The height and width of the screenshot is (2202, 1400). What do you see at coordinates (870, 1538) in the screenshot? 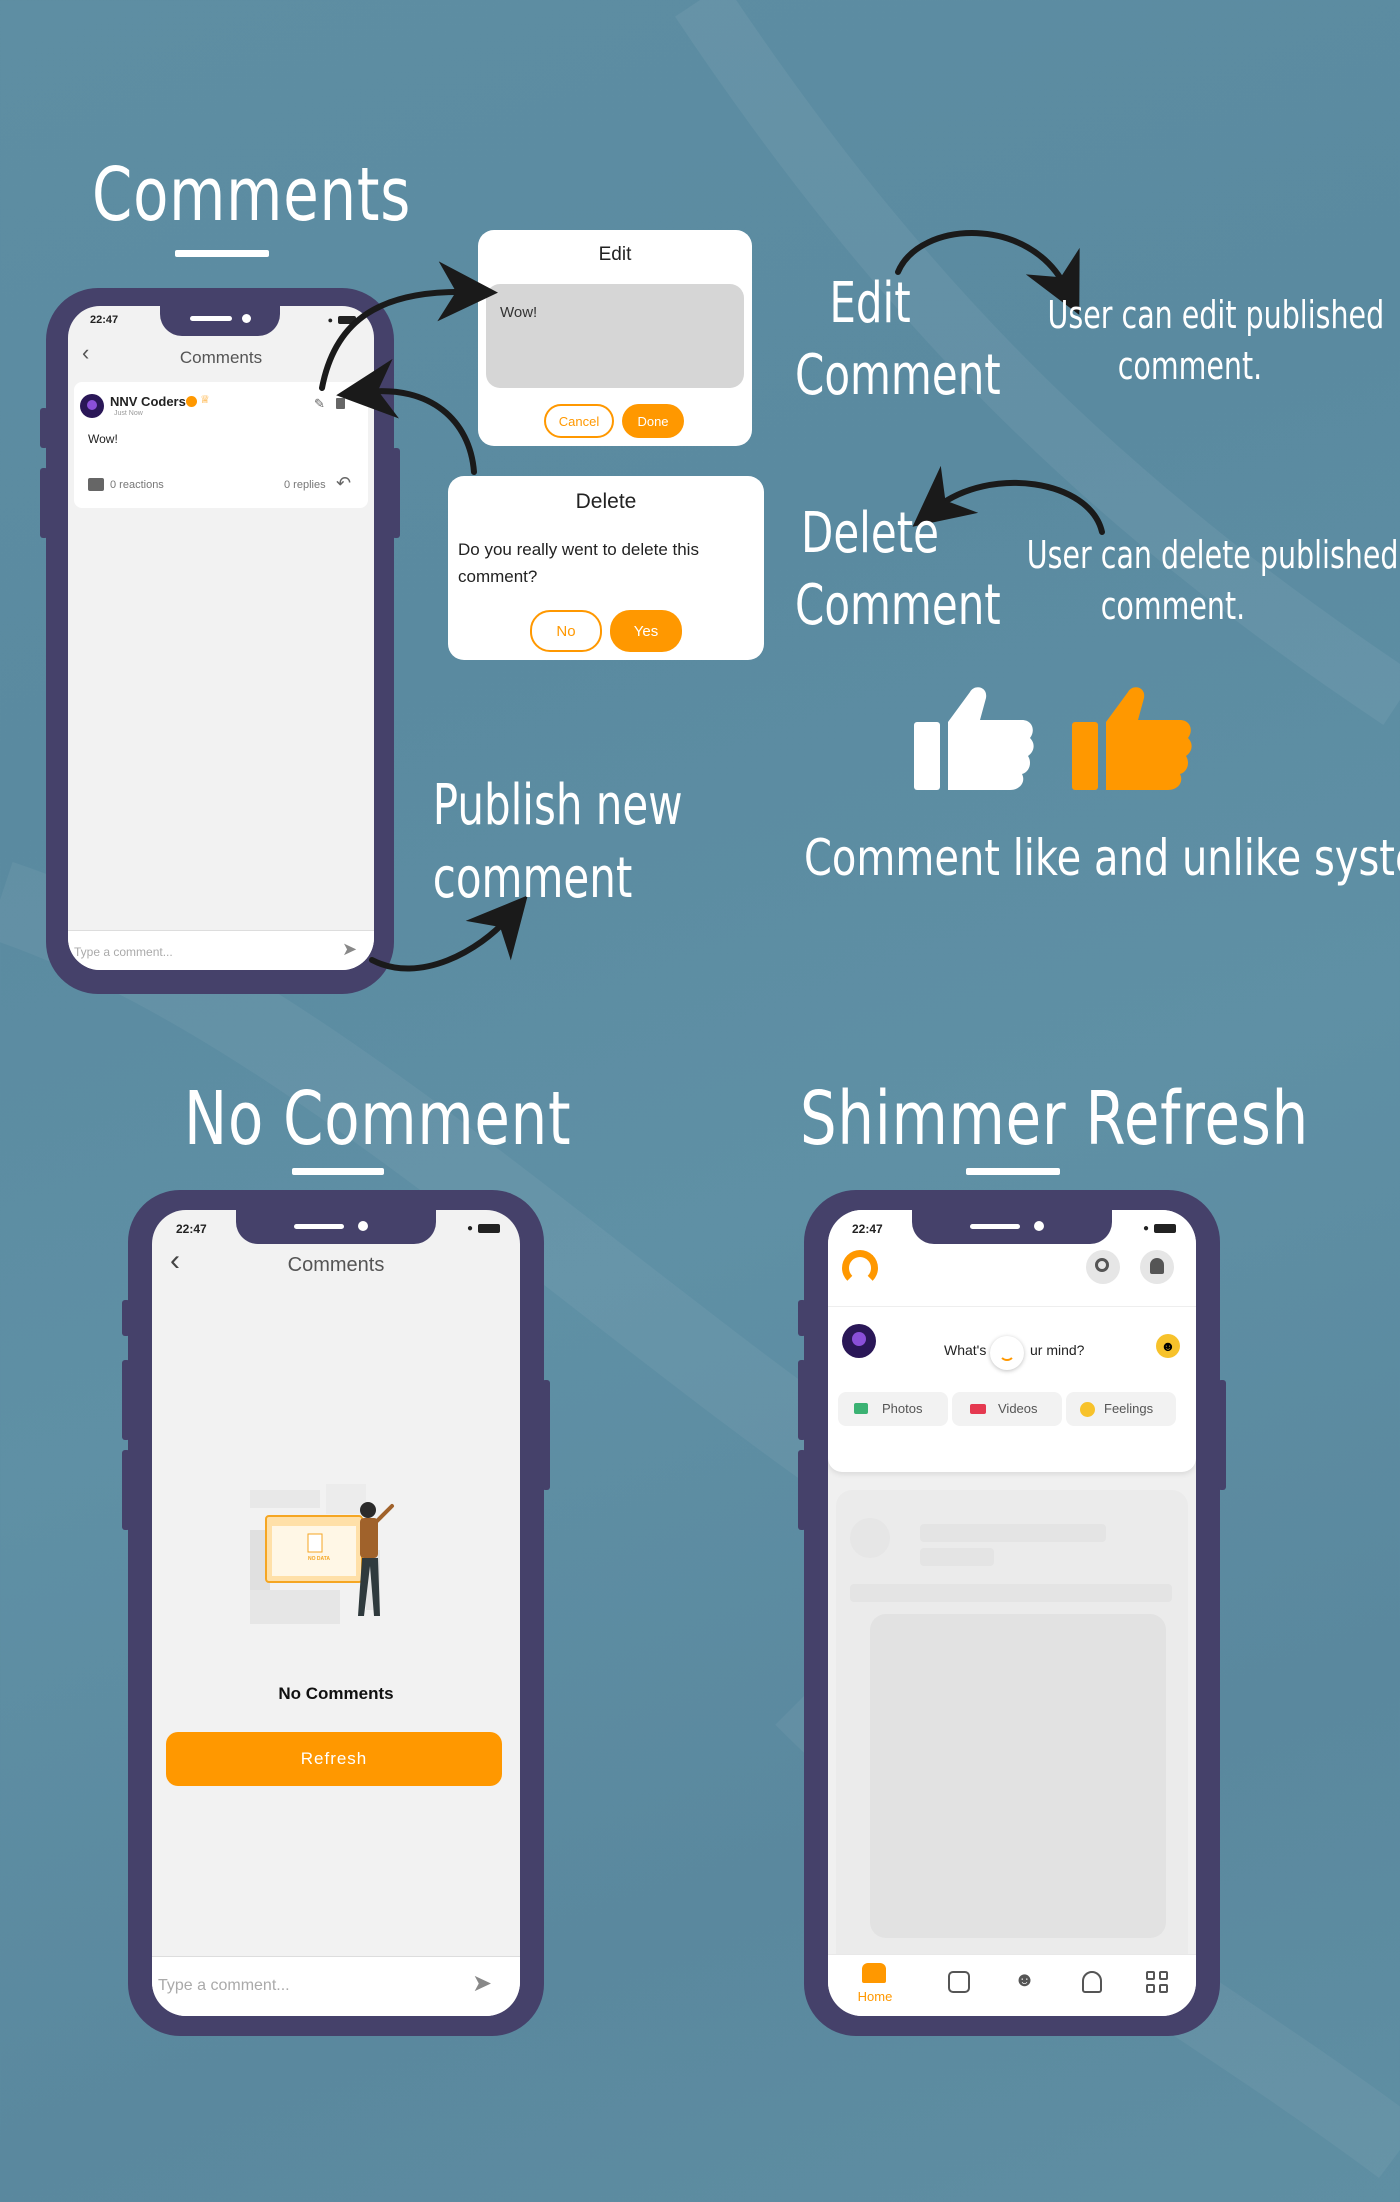
I see `shimmer-avatar` at bounding box center [870, 1538].